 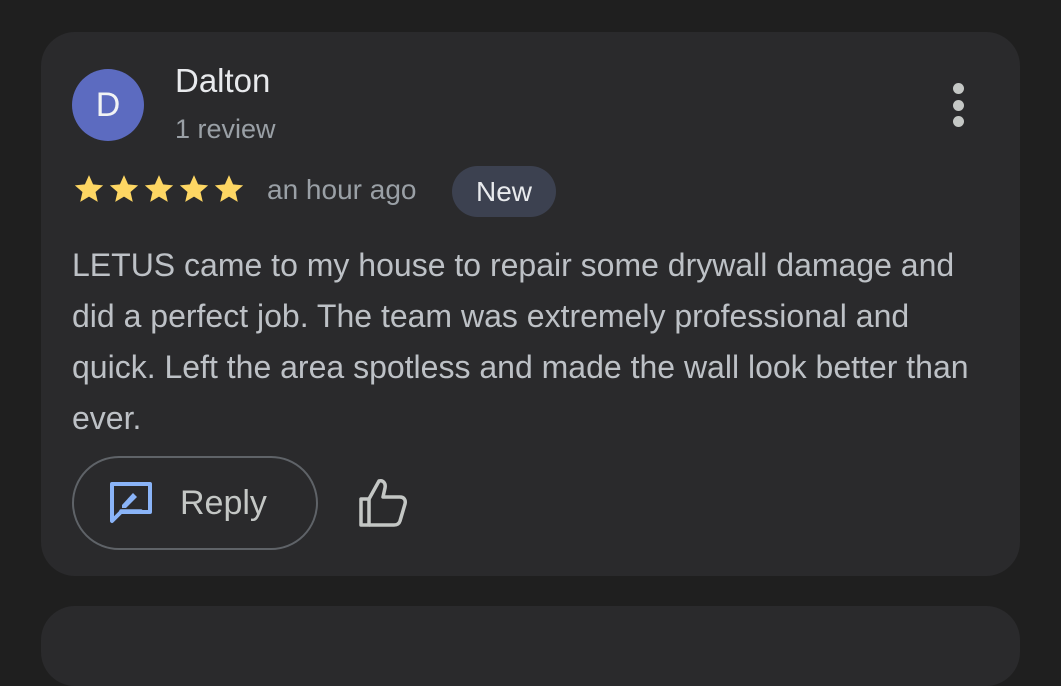 I want to click on more-options-icon, so click(x=958, y=105).